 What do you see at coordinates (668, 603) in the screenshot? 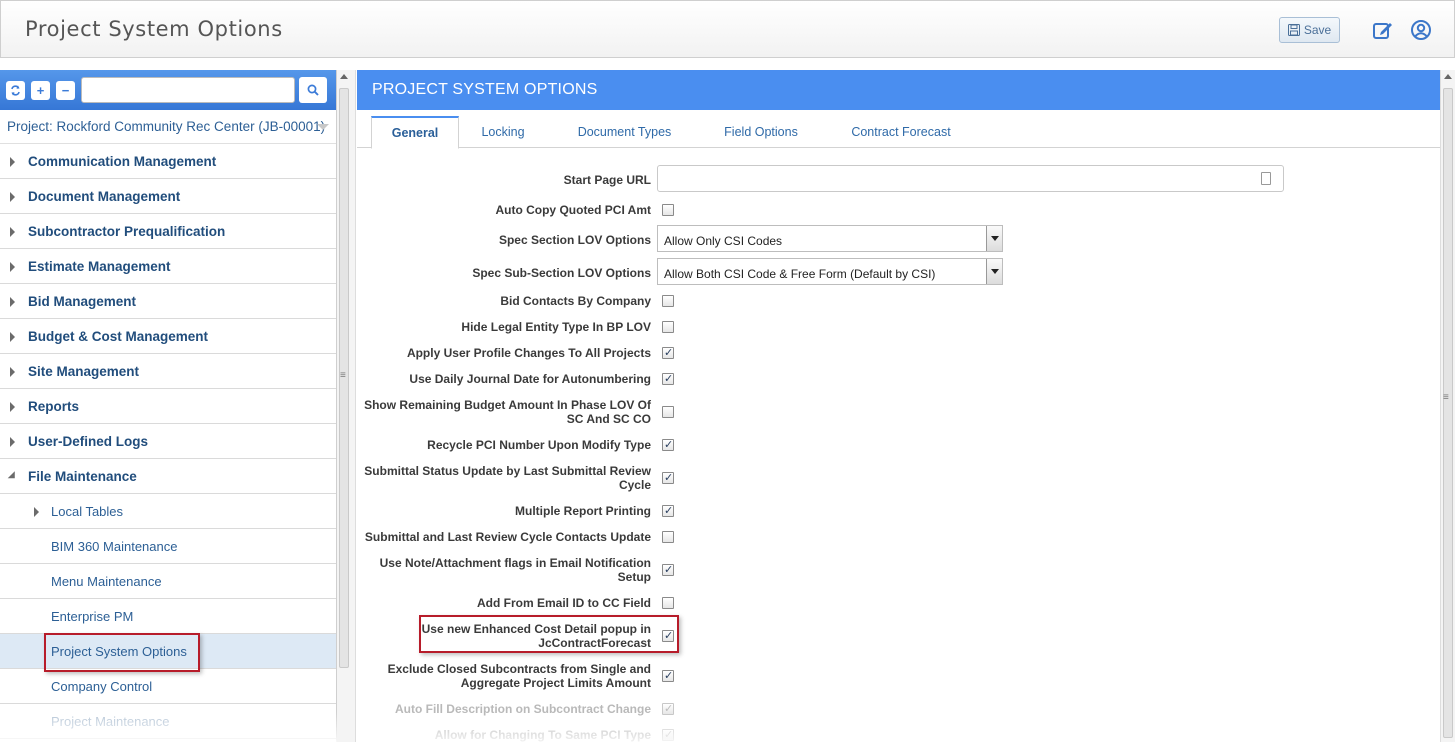
I see `add-from-email-checkbox` at bounding box center [668, 603].